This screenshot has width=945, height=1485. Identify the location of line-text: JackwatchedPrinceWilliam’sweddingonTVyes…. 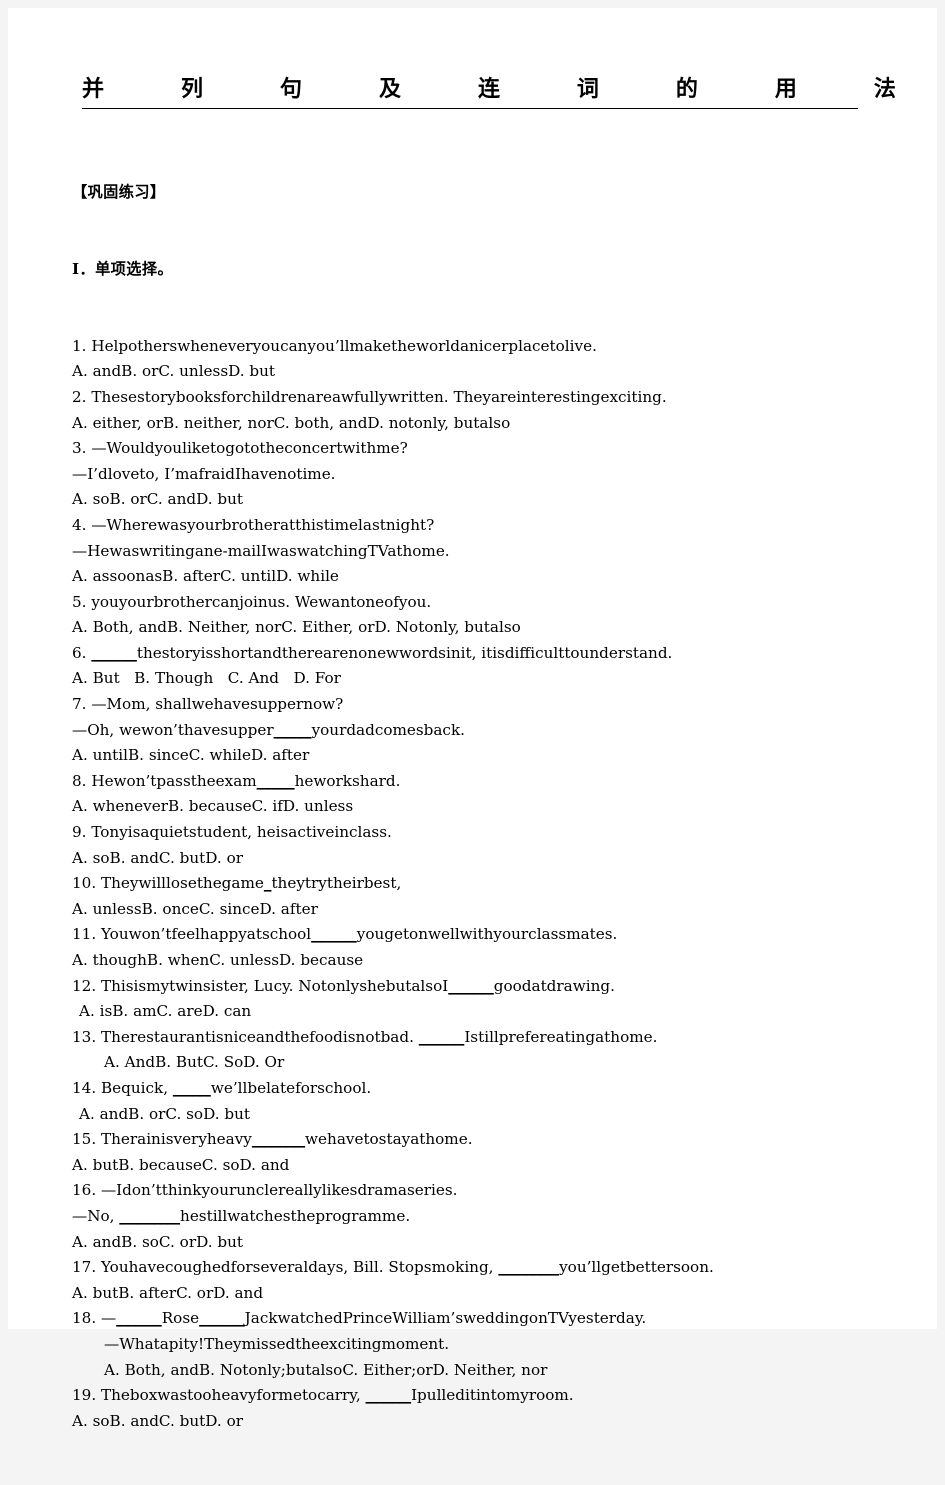
(445, 1318).